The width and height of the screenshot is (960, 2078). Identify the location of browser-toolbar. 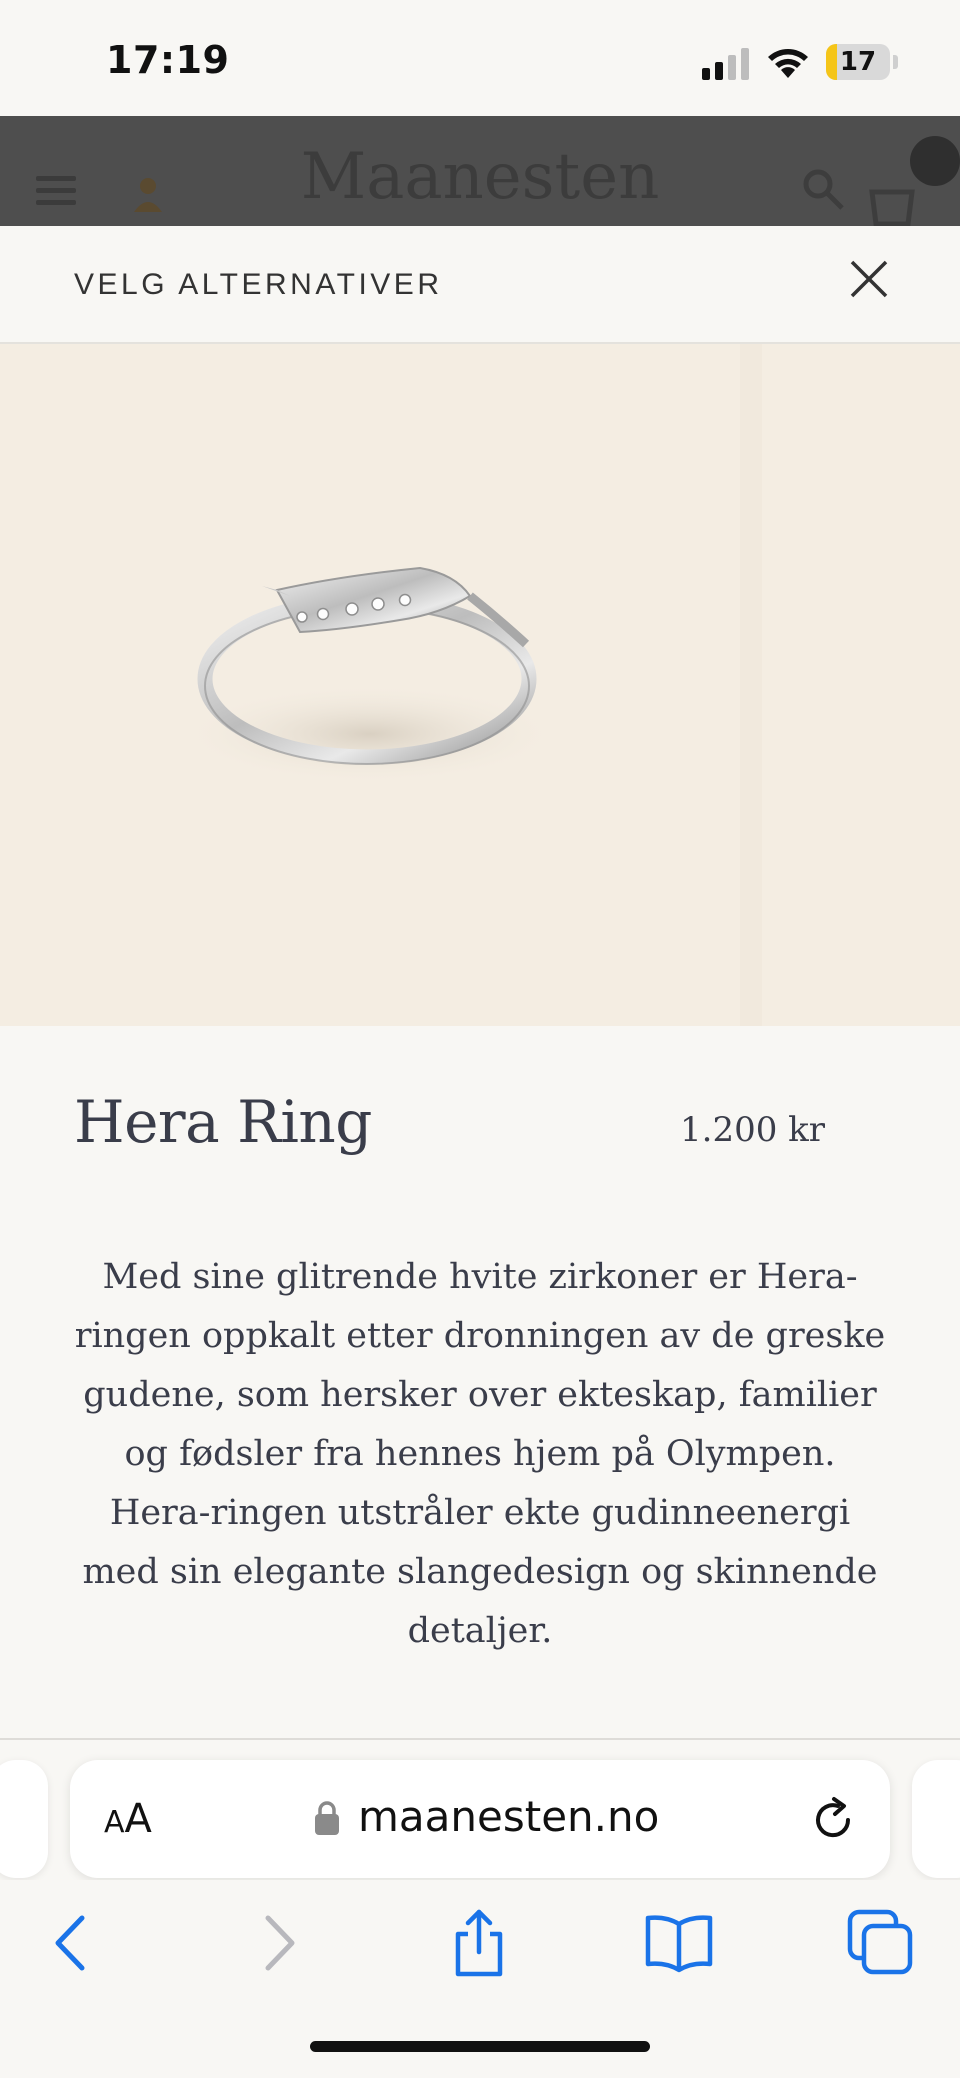
(480, 1979).